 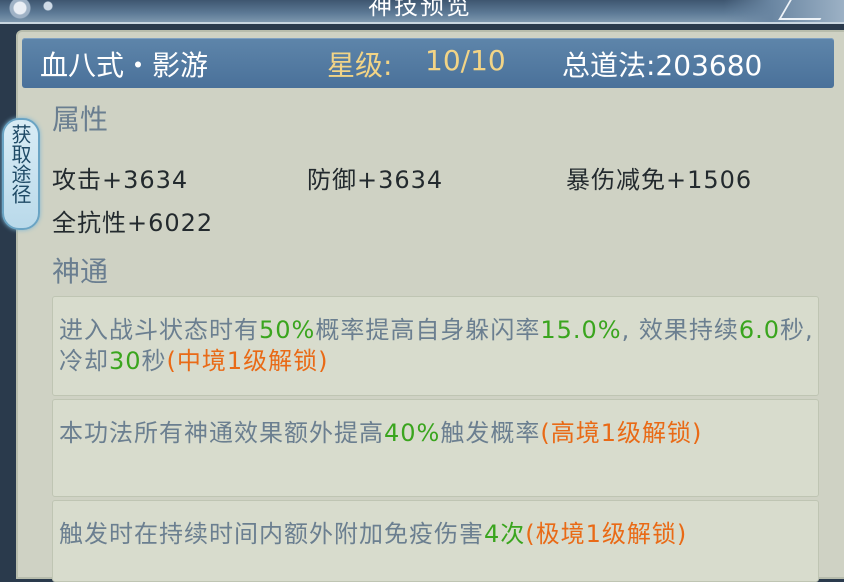 What do you see at coordinates (465, 60) in the screenshot?
I see `star-level-value: 10/10` at bounding box center [465, 60].